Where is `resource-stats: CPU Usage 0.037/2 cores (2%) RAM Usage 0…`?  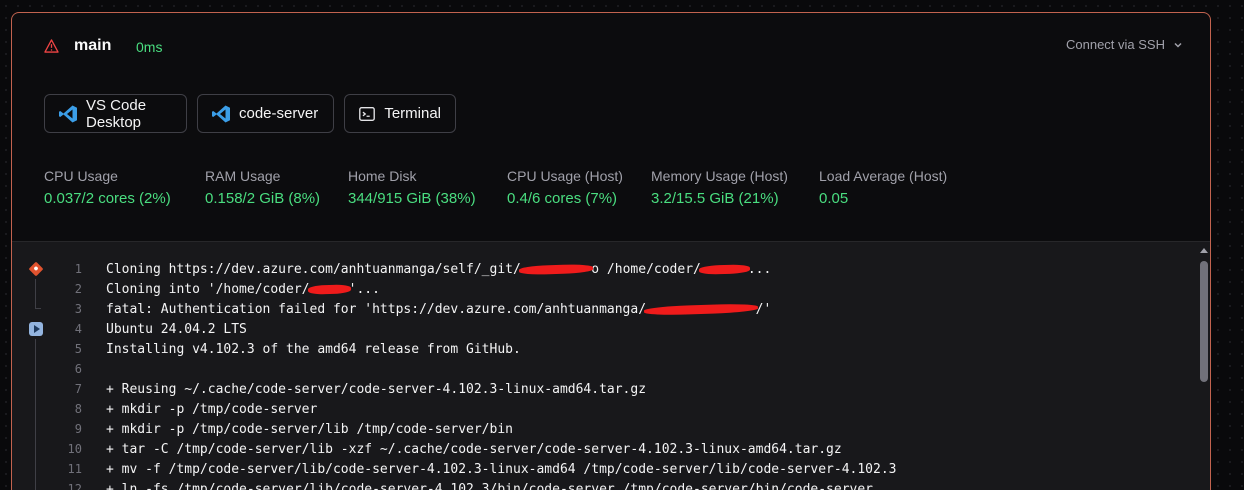
resource-stats: CPU Usage 0.037/2 cores (2%) RAM Usage 0… is located at coordinates (501, 187).